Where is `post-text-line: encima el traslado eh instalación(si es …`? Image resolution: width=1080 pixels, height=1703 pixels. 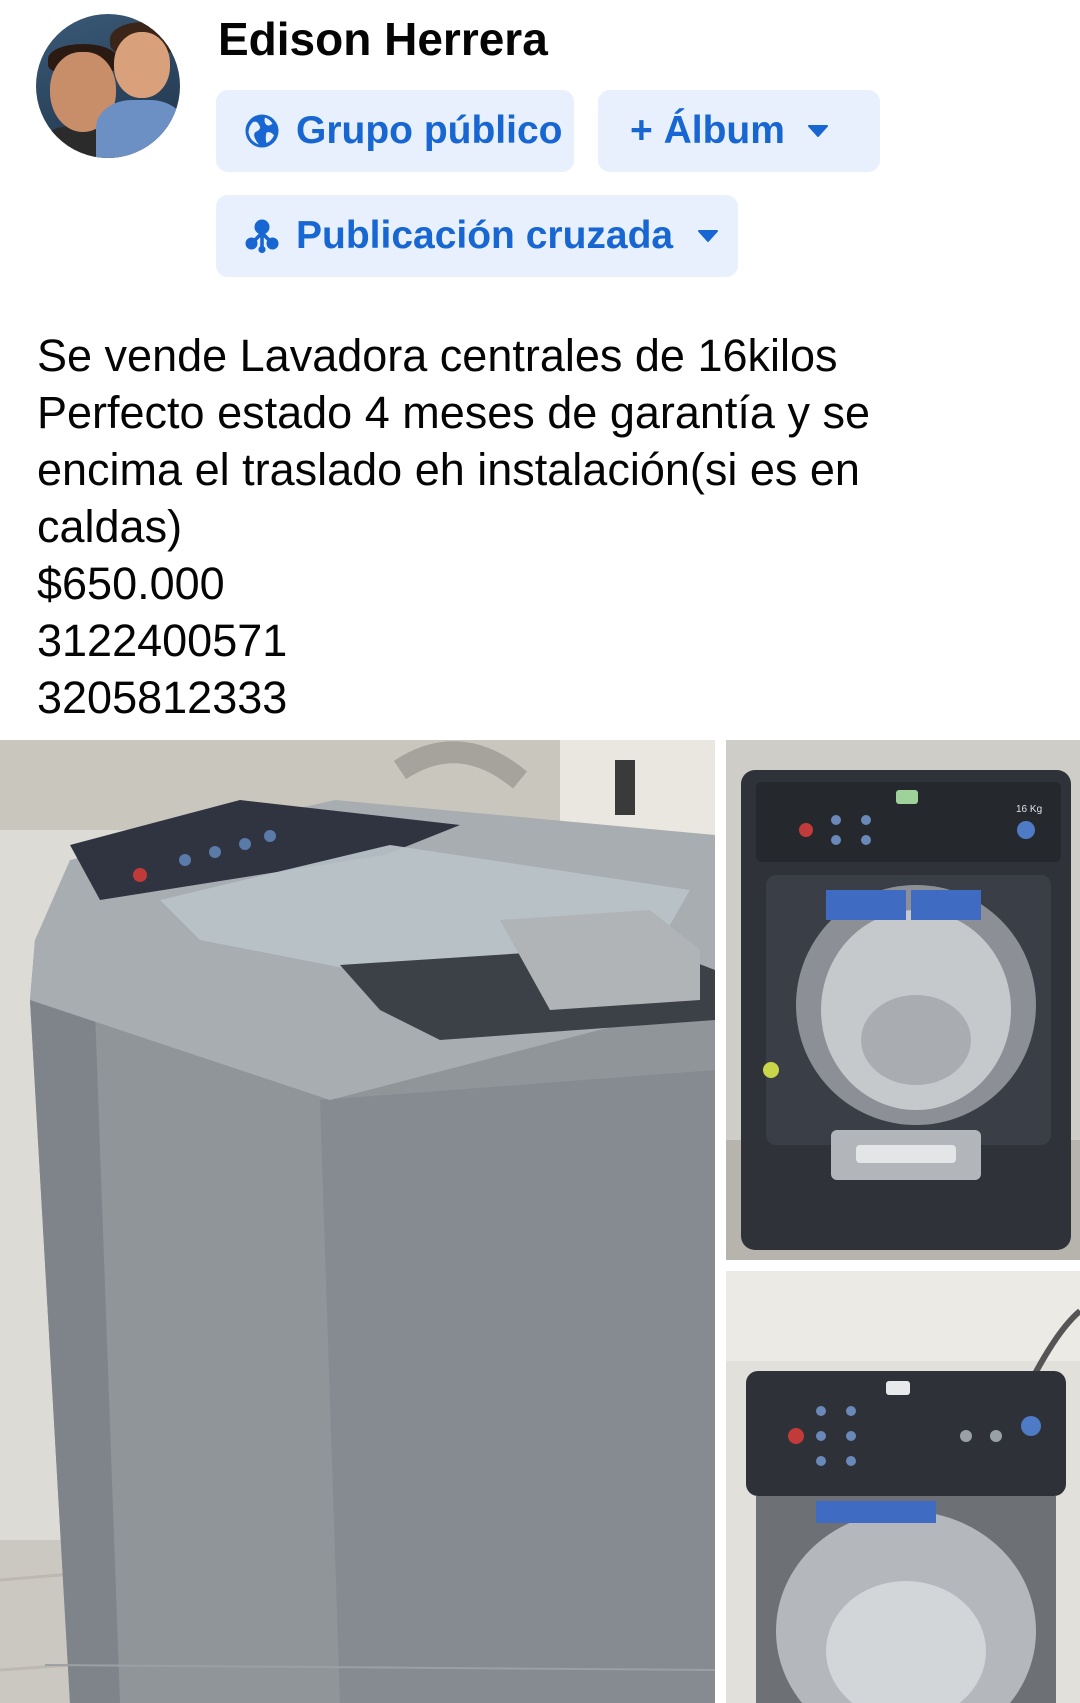 post-text-line: encima el traslado eh instalación(si es … is located at coordinates (448, 469).